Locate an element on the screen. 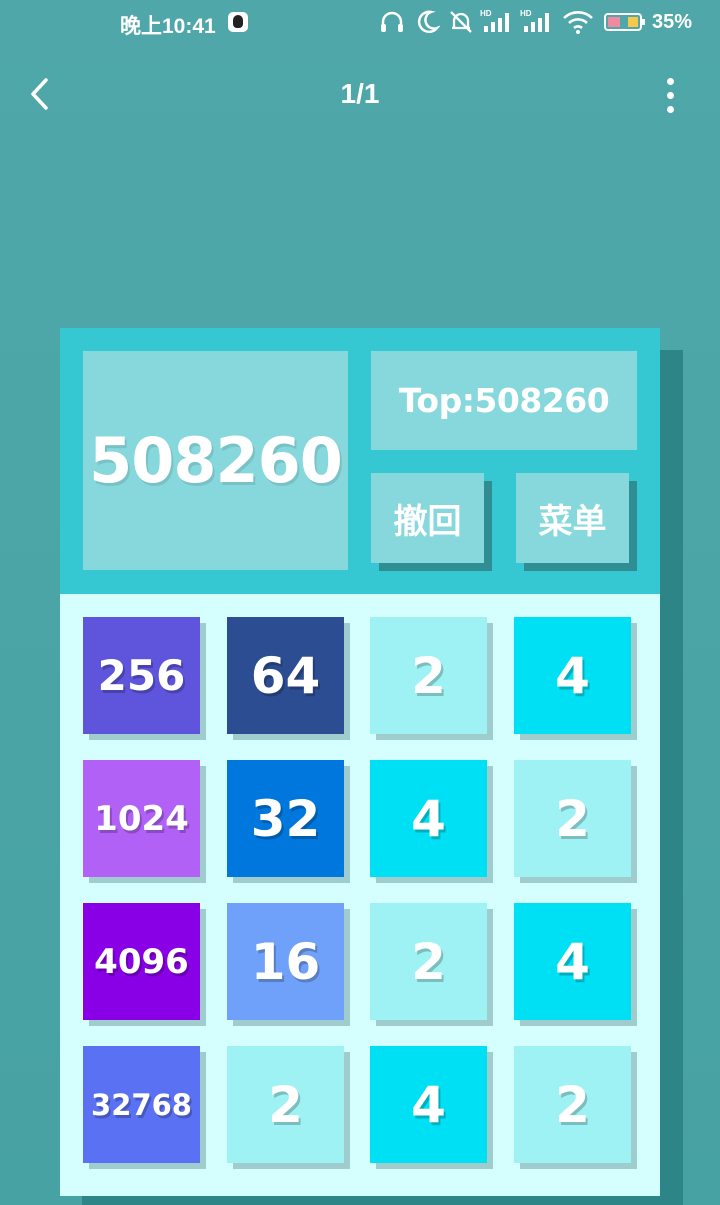 The width and height of the screenshot is (720, 1205). tile: 32 is located at coordinates (285, 818).